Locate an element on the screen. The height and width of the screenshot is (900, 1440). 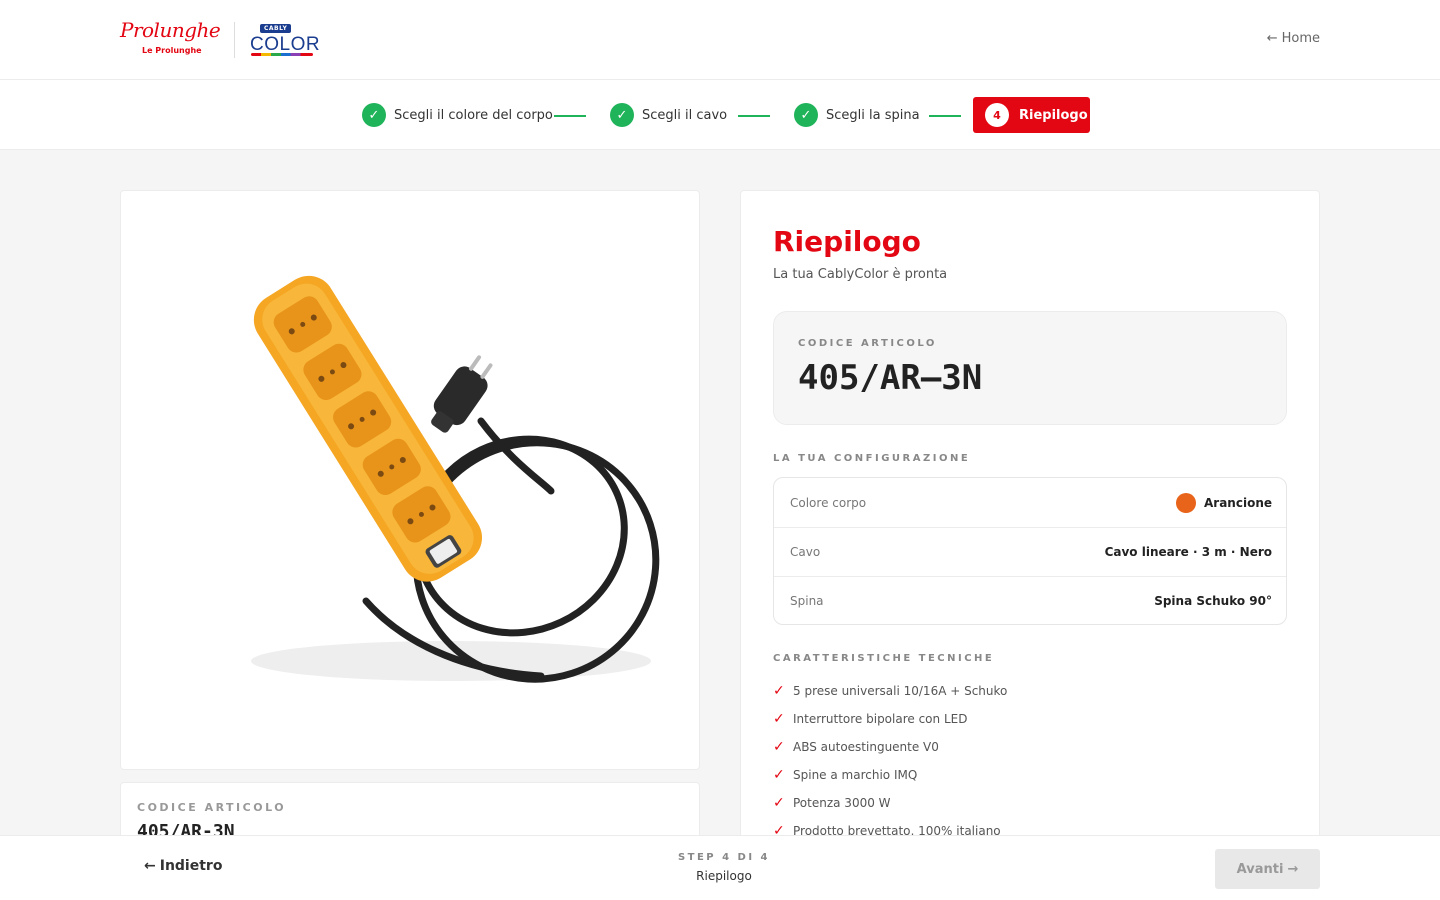
config-value: Arancione is located at coordinates (1224, 502).